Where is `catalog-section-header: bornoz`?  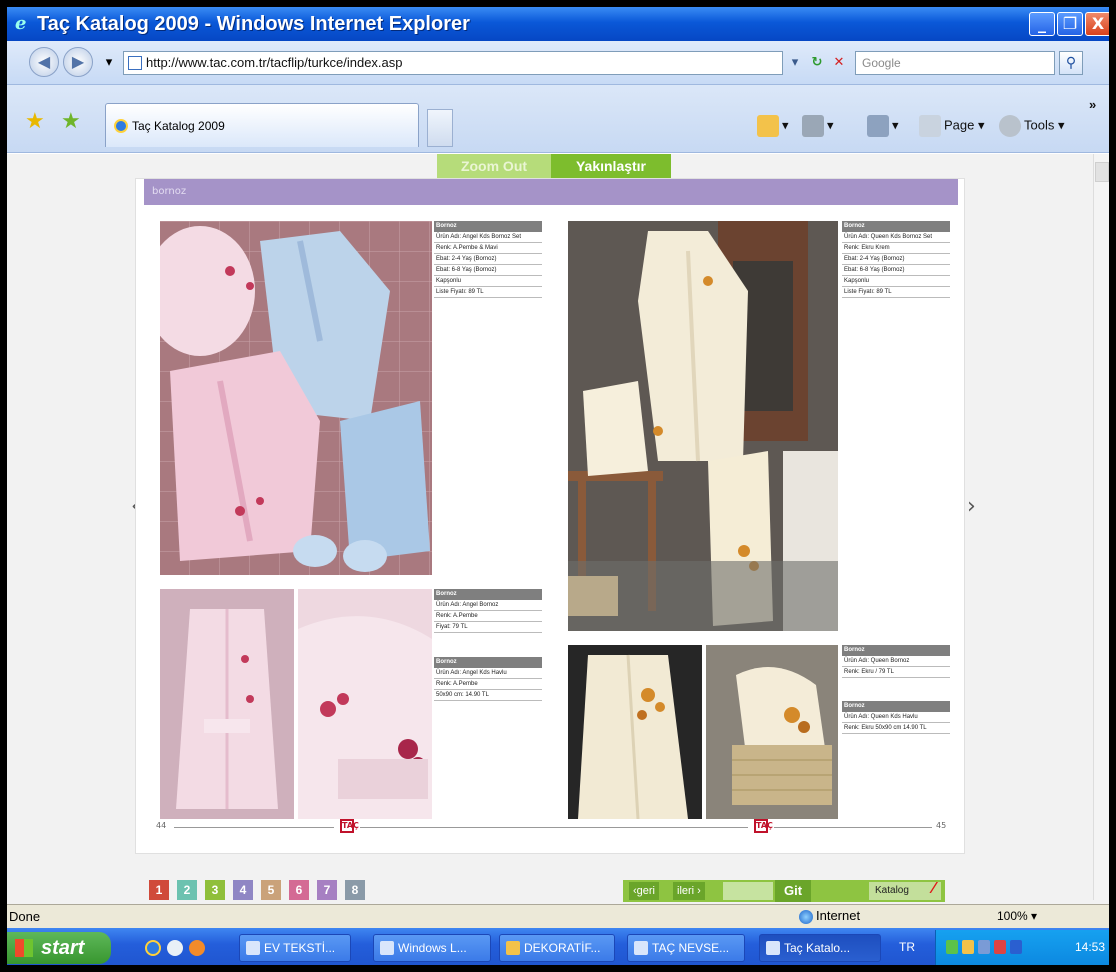 catalog-section-header: bornoz is located at coordinates (551, 192).